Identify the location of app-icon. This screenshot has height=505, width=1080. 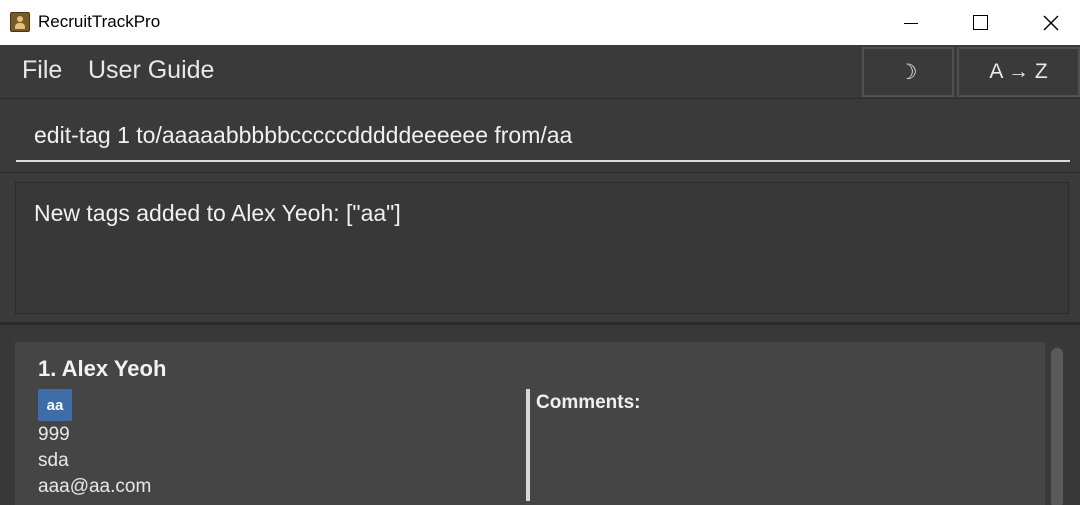
(20, 22).